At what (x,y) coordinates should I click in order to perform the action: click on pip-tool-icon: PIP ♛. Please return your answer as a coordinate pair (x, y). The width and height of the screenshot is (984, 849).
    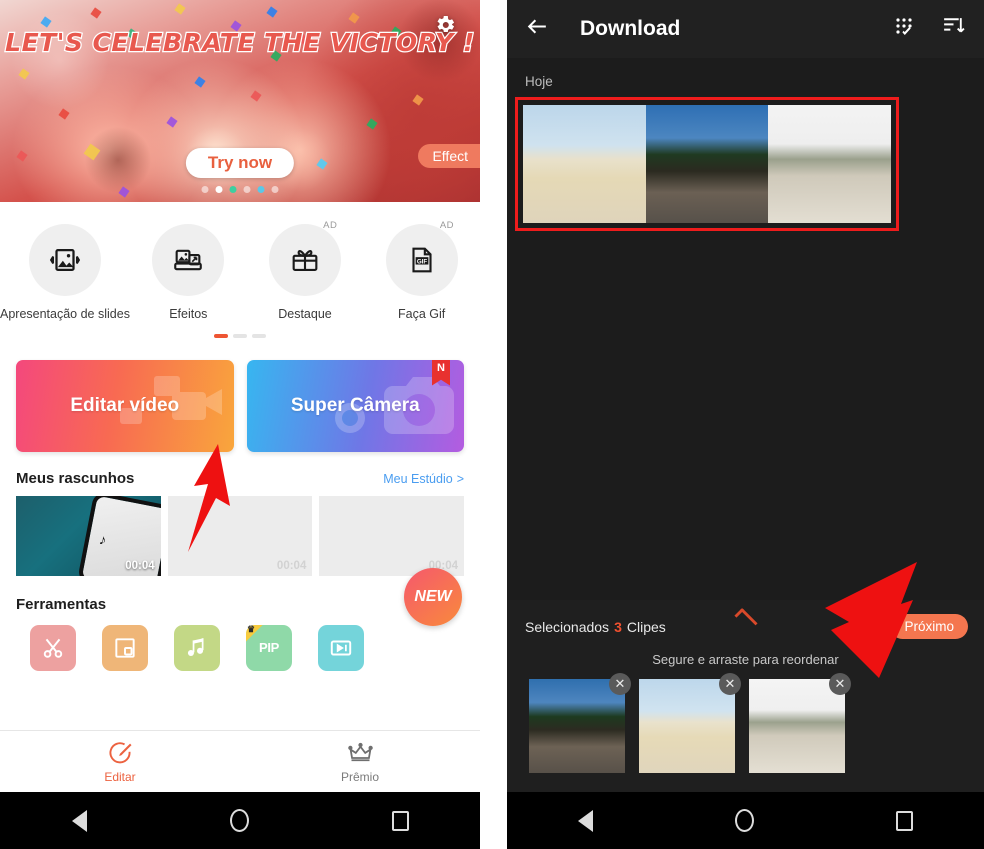
    Looking at the image, I should click on (269, 647).